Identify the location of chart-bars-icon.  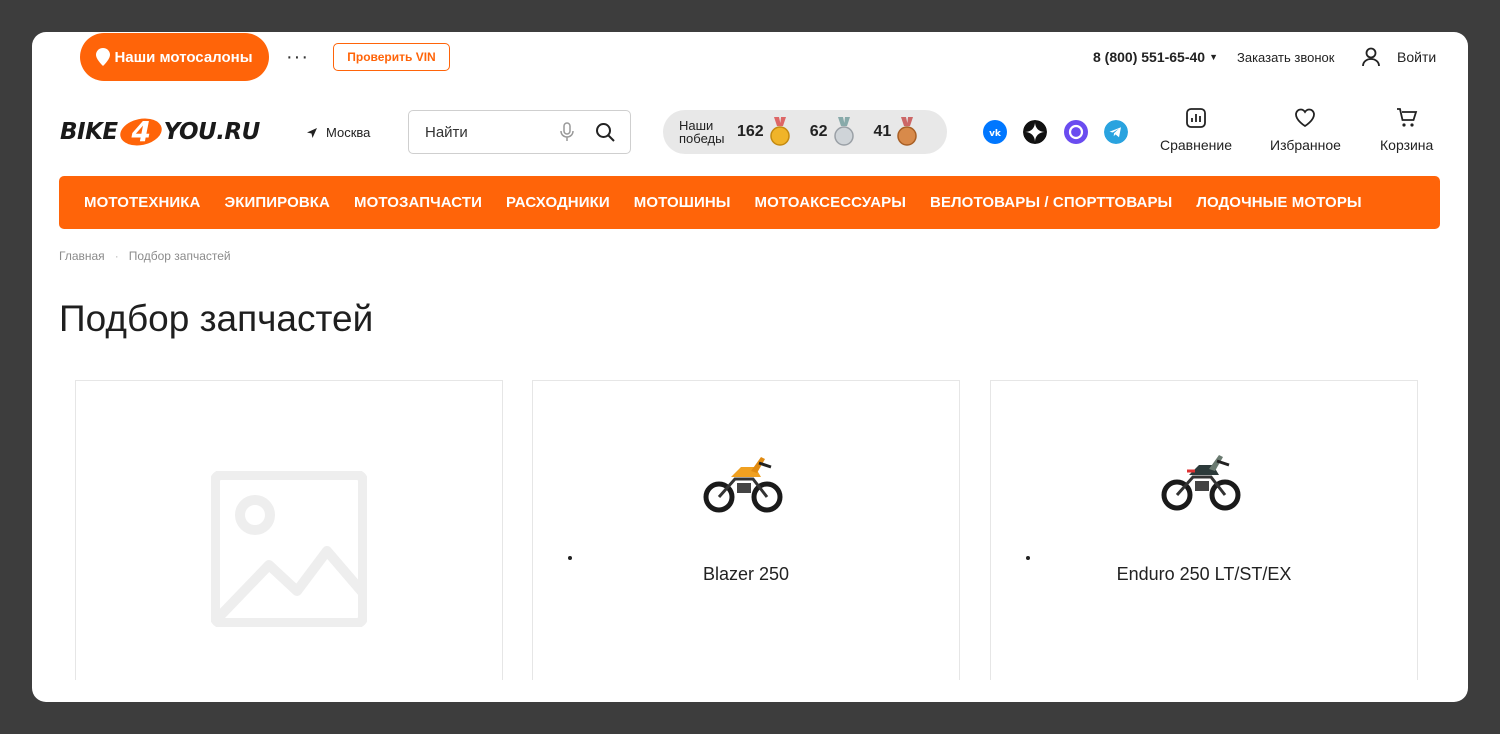
(1196, 118).